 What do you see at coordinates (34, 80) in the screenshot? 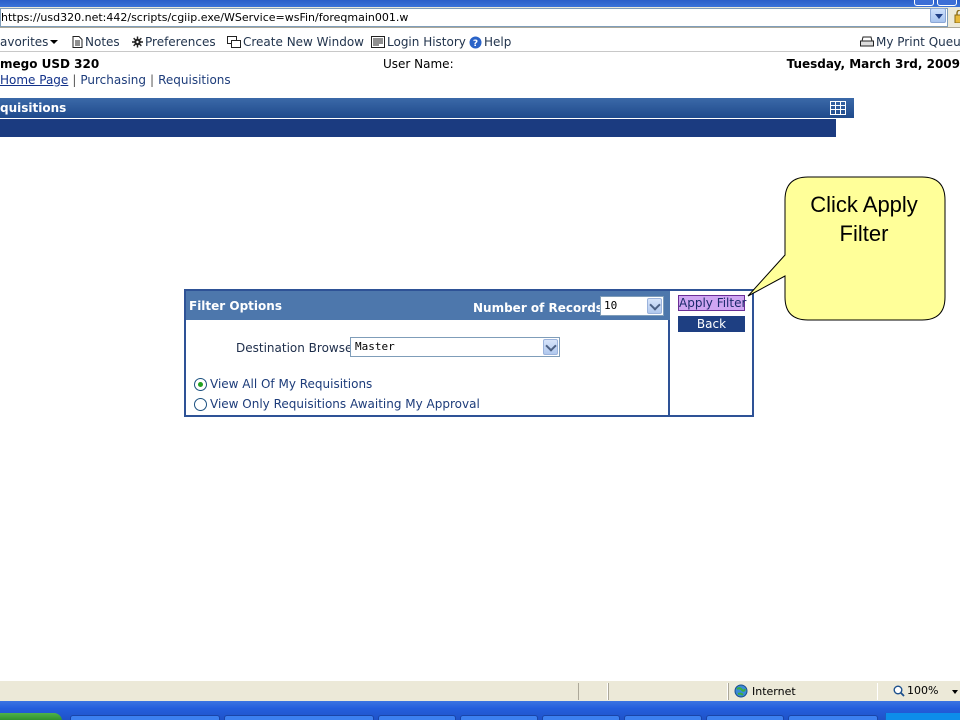
I see `breadcrumb-home-link: Home Page` at bounding box center [34, 80].